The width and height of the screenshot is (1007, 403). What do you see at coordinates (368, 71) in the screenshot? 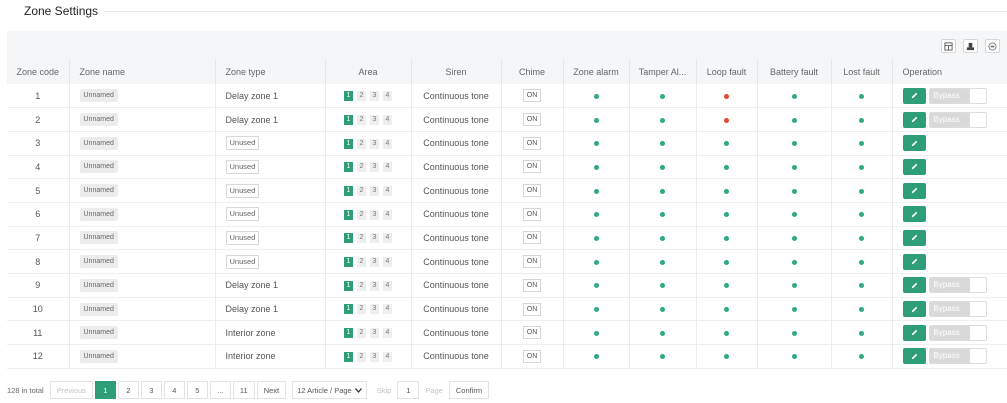
I see `col-area: Area` at bounding box center [368, 71].